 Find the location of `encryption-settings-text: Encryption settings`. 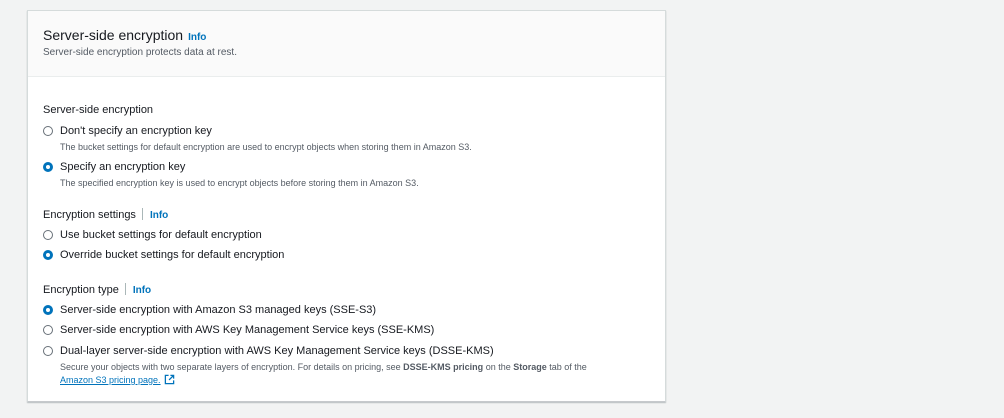

encryption-settings-text: Encryption settings is located at coordinates (89, 215).